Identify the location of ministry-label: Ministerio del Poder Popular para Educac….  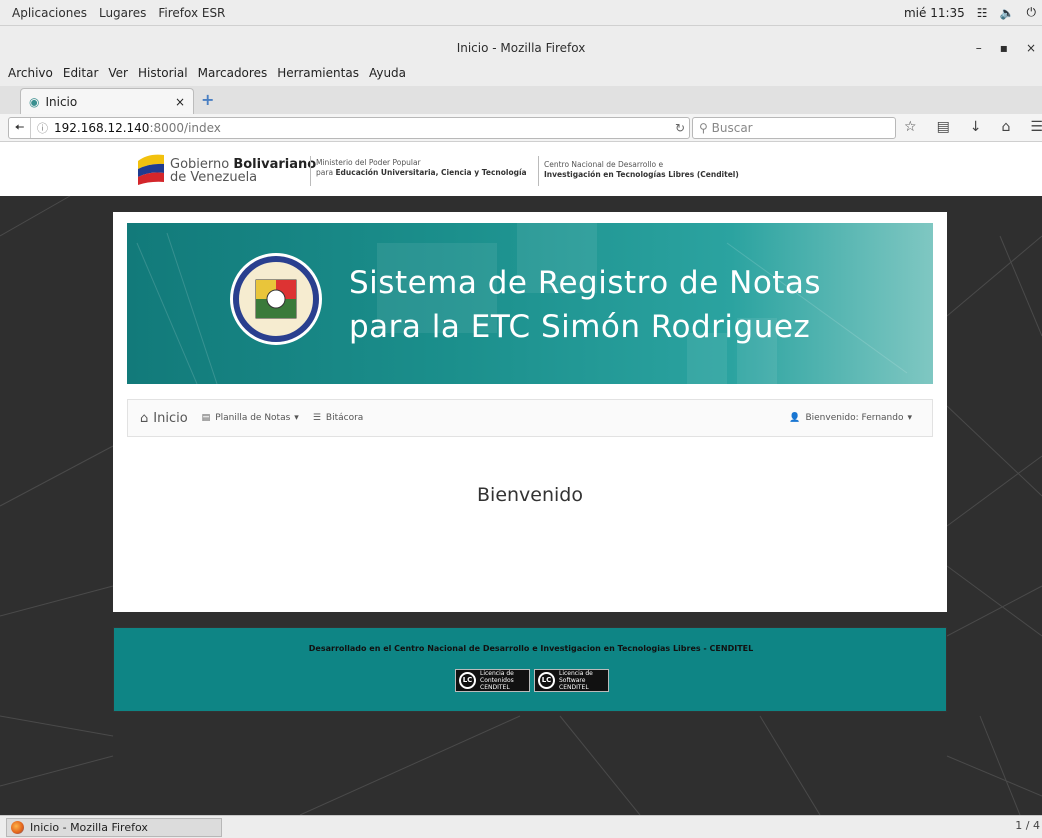
(421, 168).